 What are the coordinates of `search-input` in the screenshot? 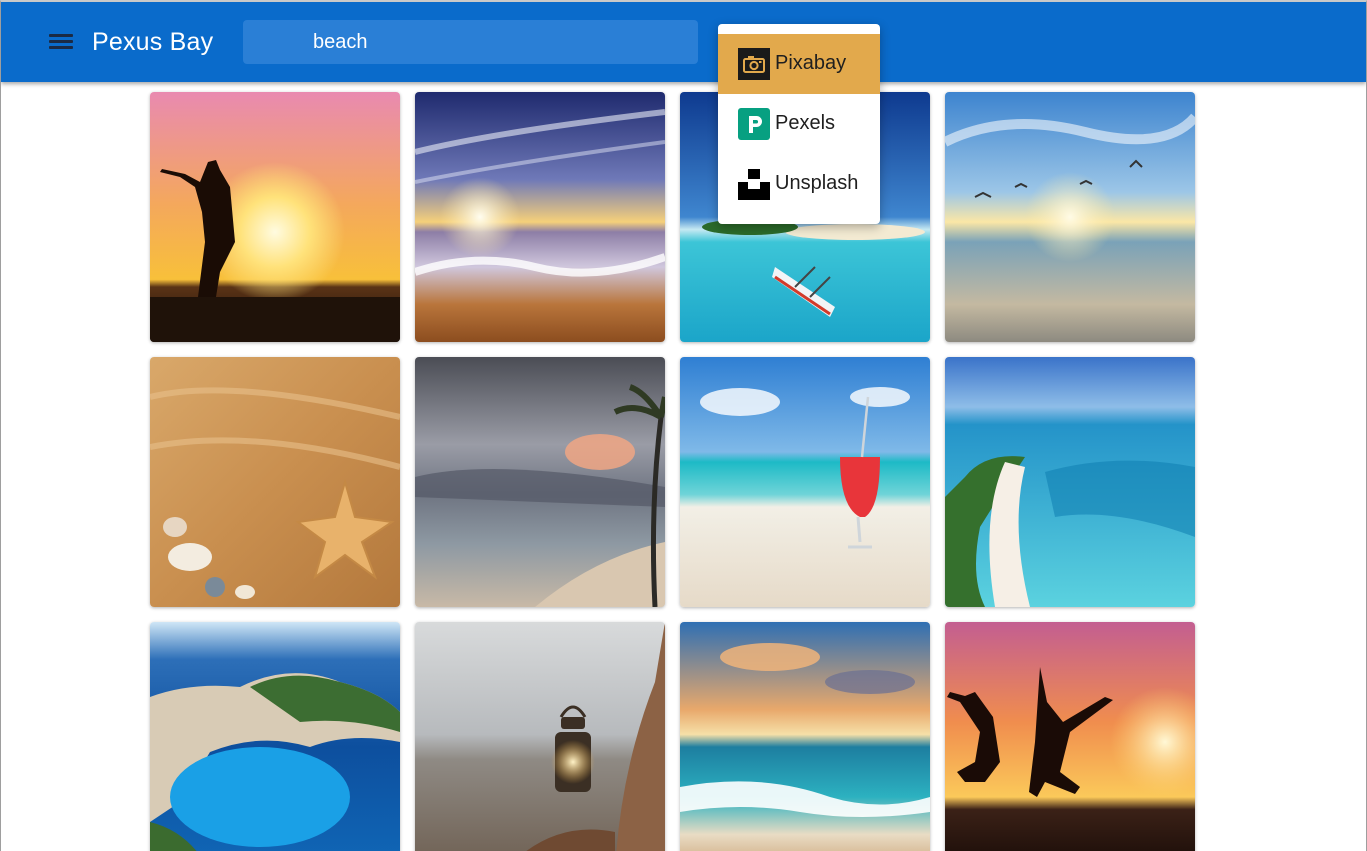 It's located at (470, 42).